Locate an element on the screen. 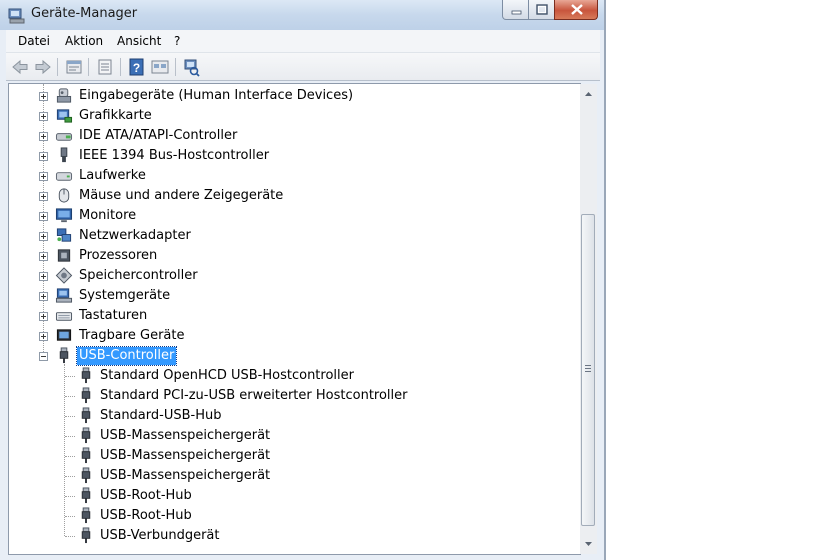 This screenshot has height=560, width=840. portable-devices-icon is located at coordinates (64, 335).